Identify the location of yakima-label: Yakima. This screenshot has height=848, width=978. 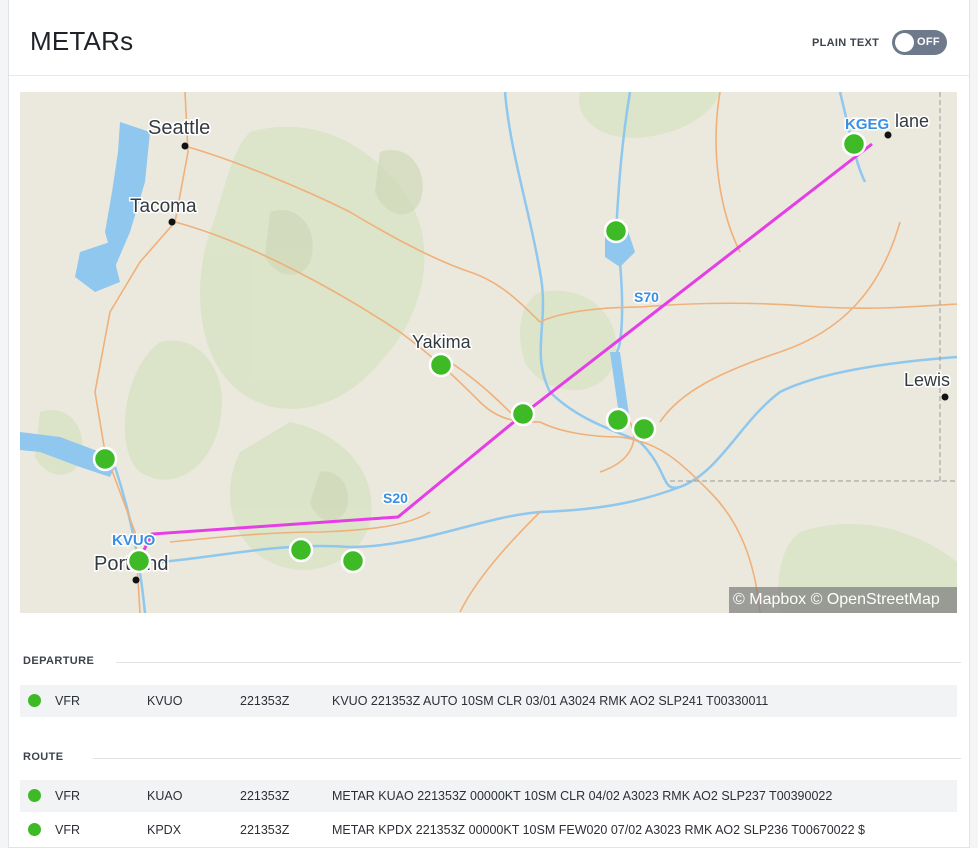
(442, 342).